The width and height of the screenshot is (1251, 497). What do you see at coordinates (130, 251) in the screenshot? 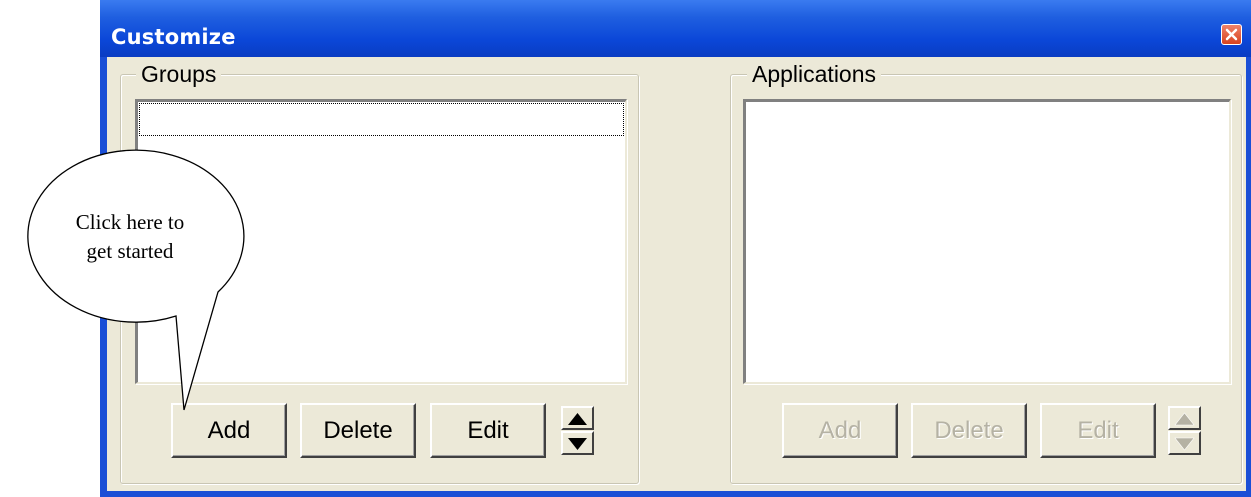
I see `callout-line-2: get started` at bounding box center [130, 251].